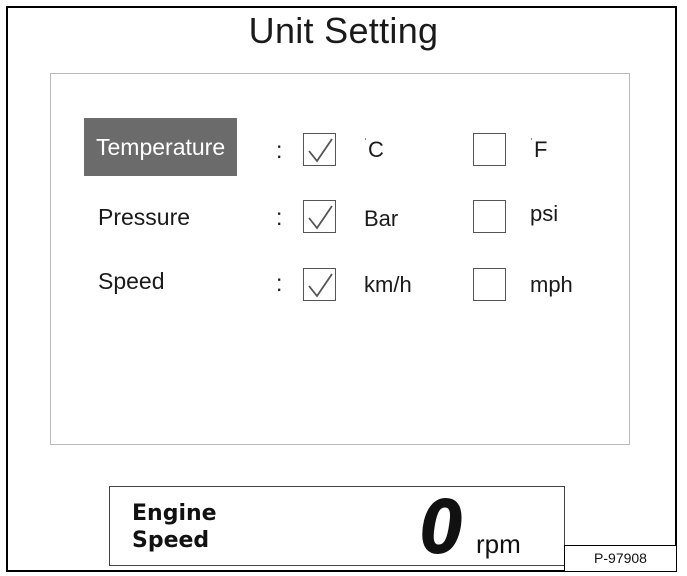 The width and height of the screenshot is (687, 576). Describe the element at coordinates (442, 528) in the screenshot. I see `engine-speed-value: 0` at that location.